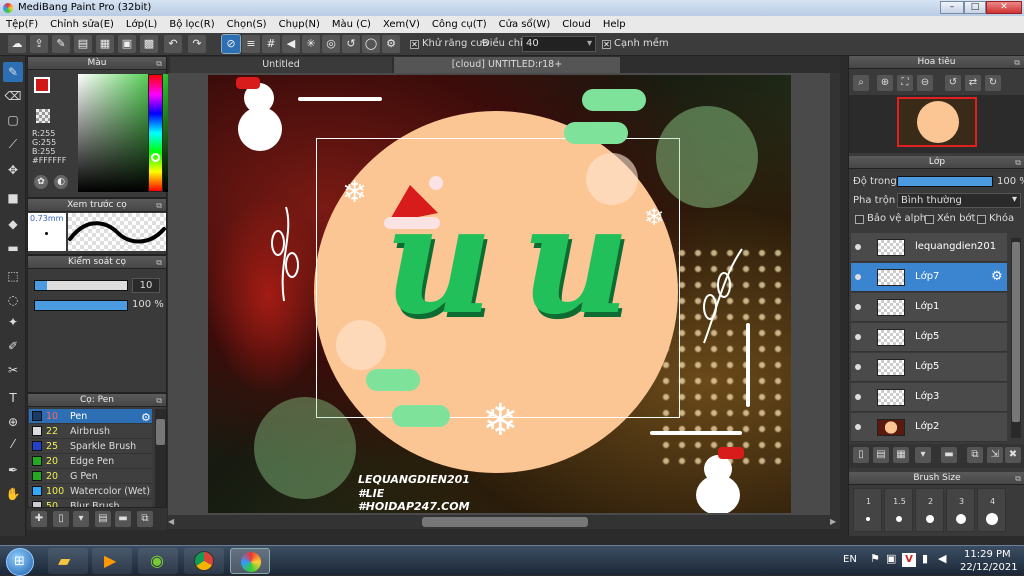 This screenshot has height=576, width=1024. I want to click on fit-window-icon: ⛶, so click(905, 83).